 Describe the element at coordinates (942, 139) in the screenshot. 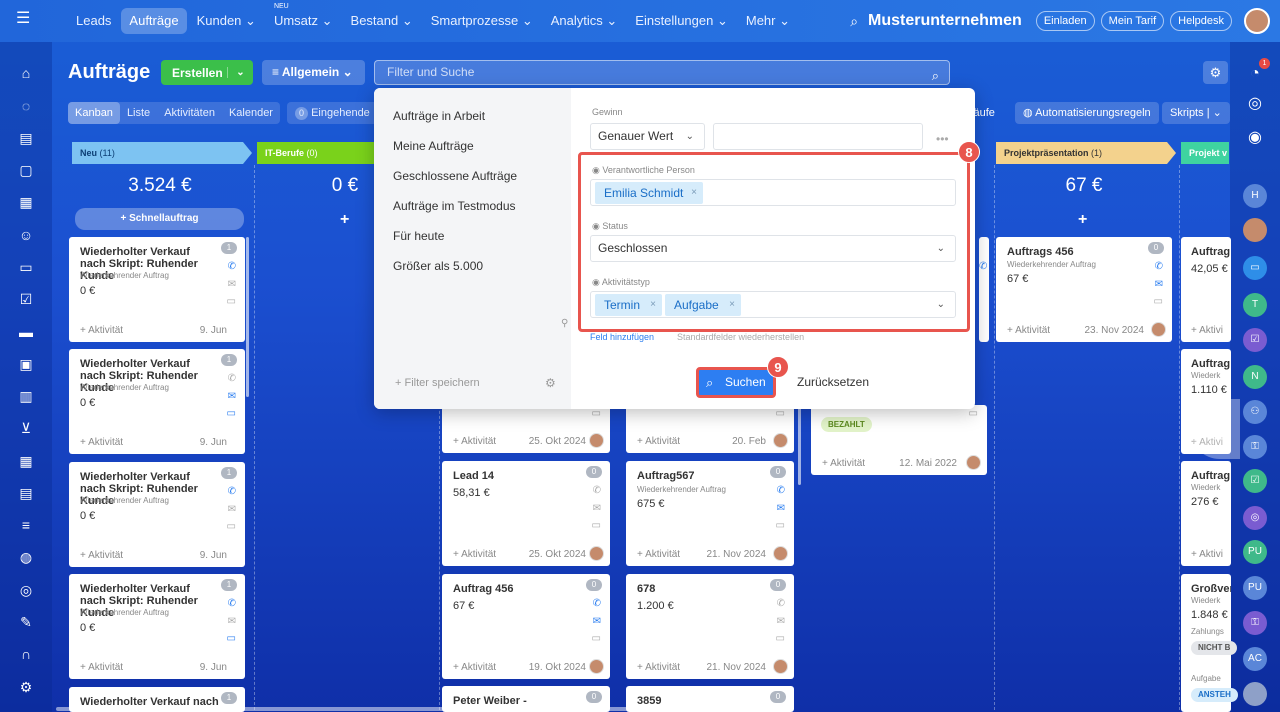

I see `more-icon: •••` at that location.